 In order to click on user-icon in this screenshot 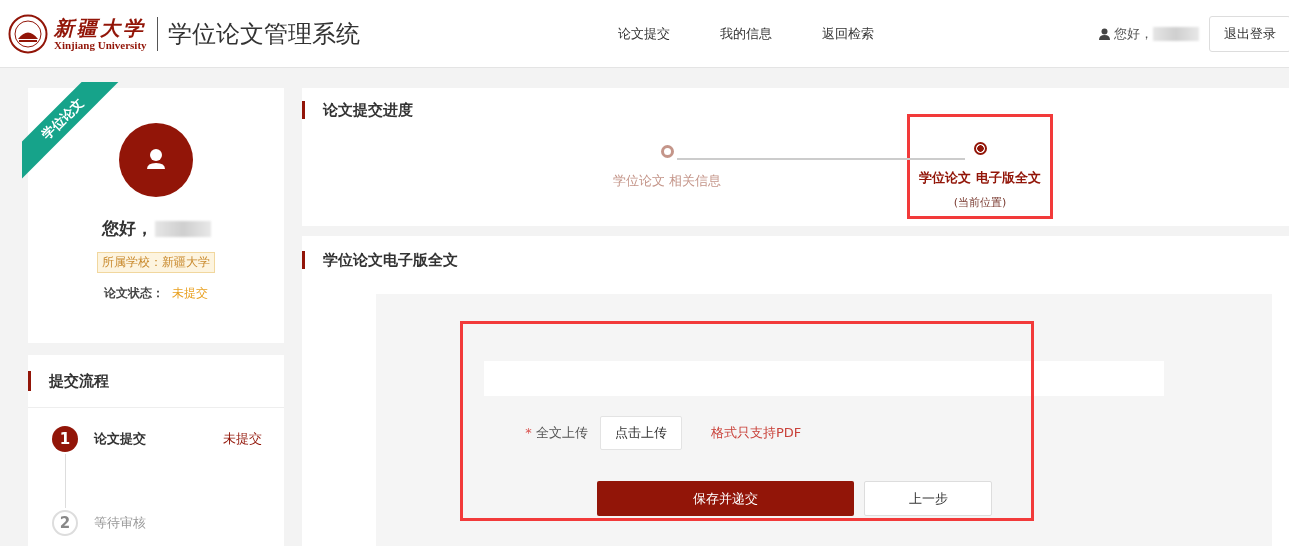, I will do `click(1104, 33)`.